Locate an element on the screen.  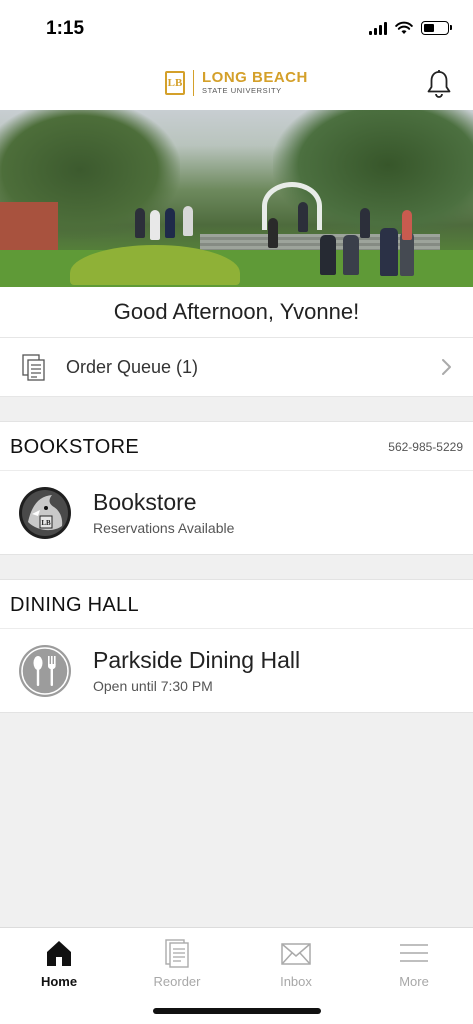
app-header: LB LONG BEACH STATE UNIVERSITY is located at coordinates (236, 84).